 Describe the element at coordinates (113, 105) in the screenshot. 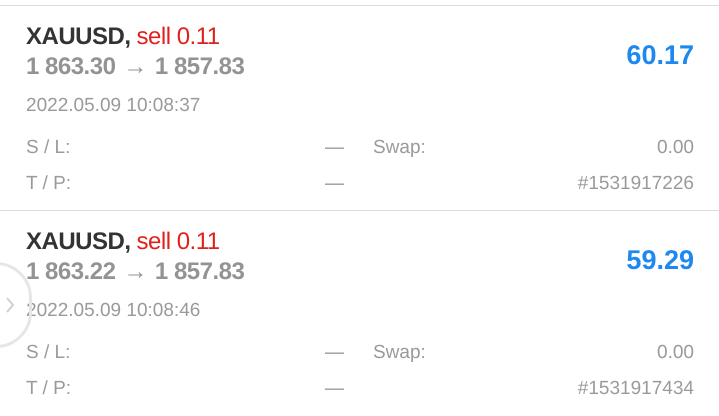

I see `open-time: 2022.05.09 10:08:37` at that location.